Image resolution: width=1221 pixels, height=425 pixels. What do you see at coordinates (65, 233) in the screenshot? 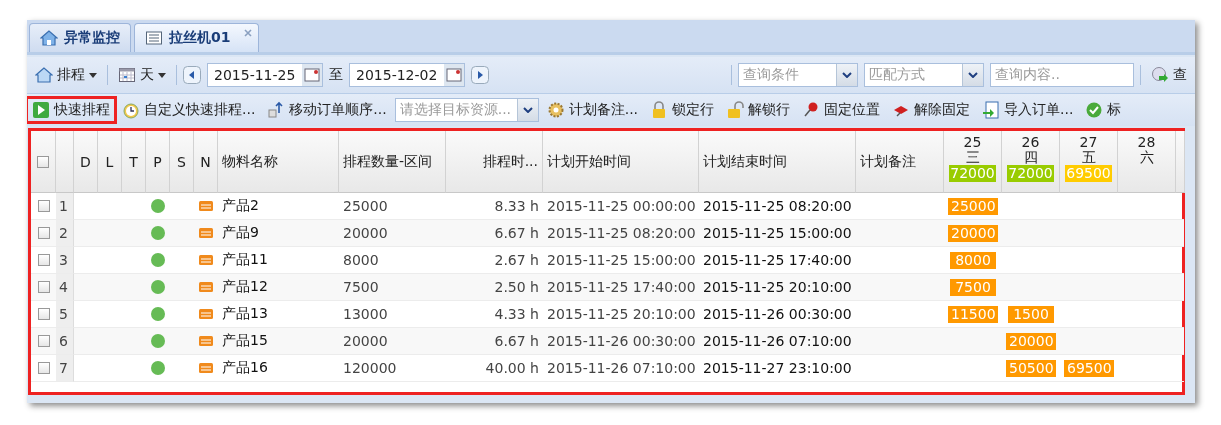
I see `row-number: 2` at bounding box center [65, 233].